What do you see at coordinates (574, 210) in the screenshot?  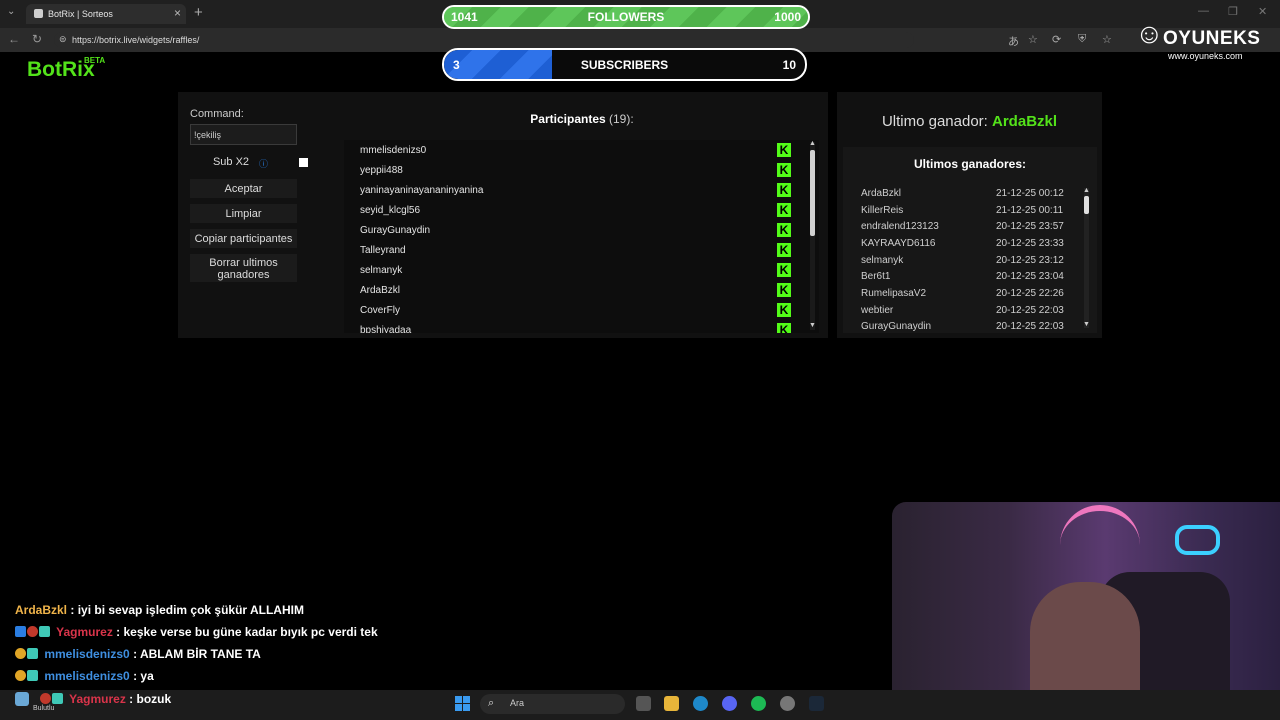 I see `participant-row: seyid_klcgl56 K` at bounding box center [574, 210].